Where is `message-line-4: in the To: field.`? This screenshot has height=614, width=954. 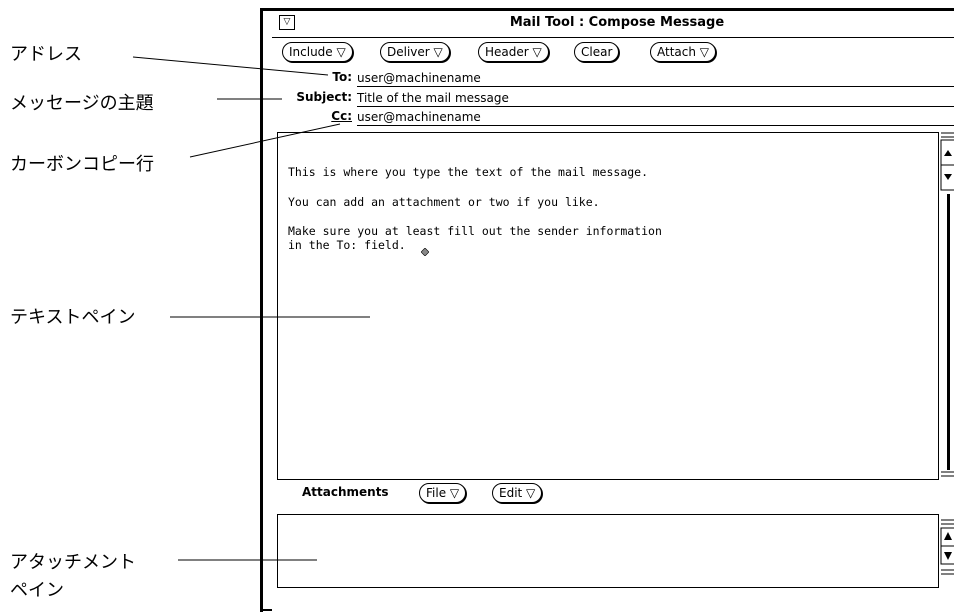
message-line-4: in the To: field. is located at coordinates (347, 245).